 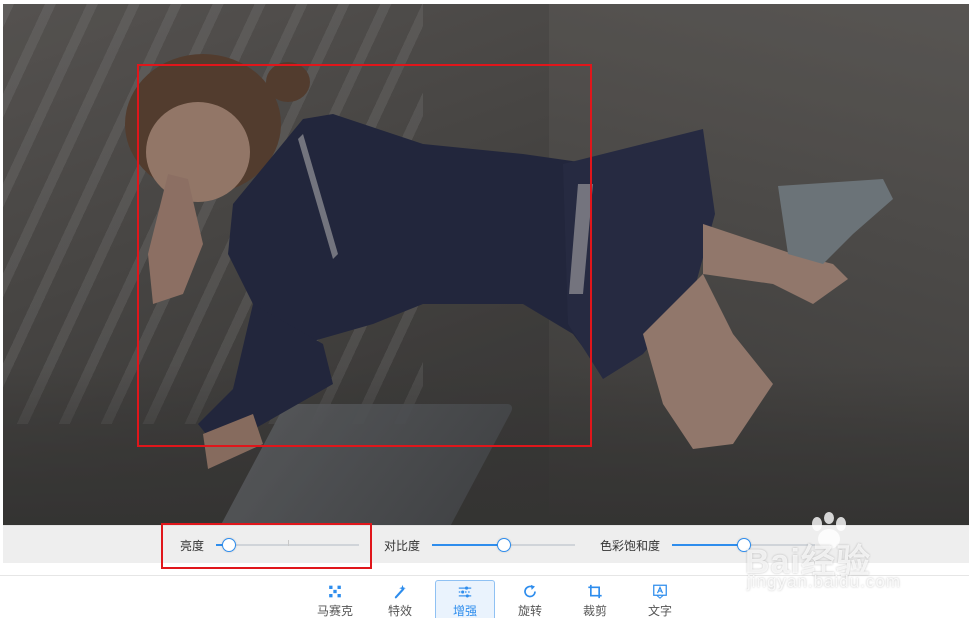 I want to click on saturation-thumb, so click(x=743, y=545).